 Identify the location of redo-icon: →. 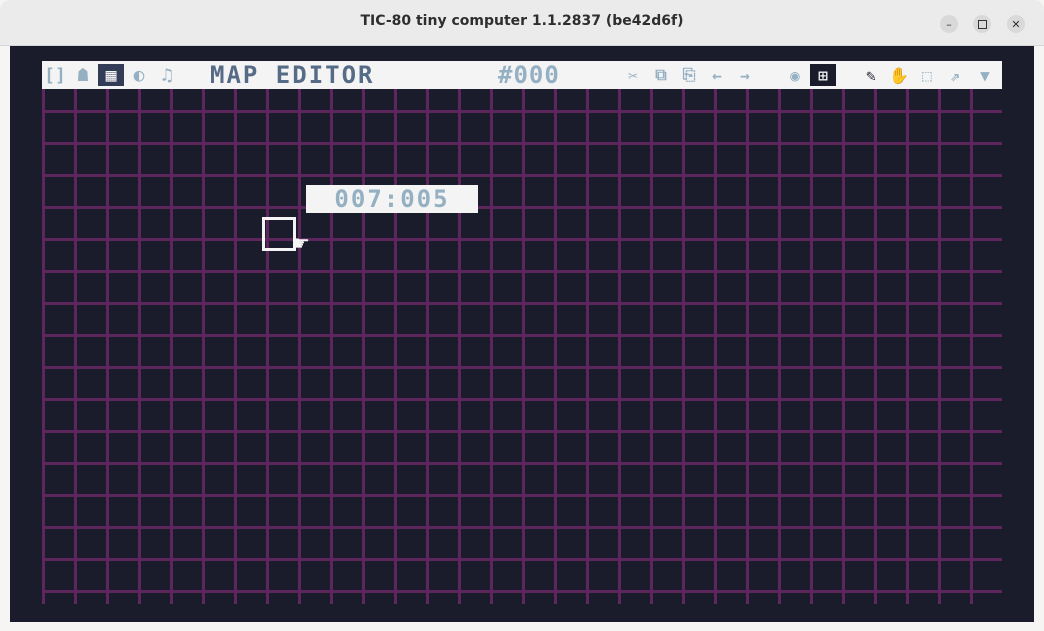
(745, 75).